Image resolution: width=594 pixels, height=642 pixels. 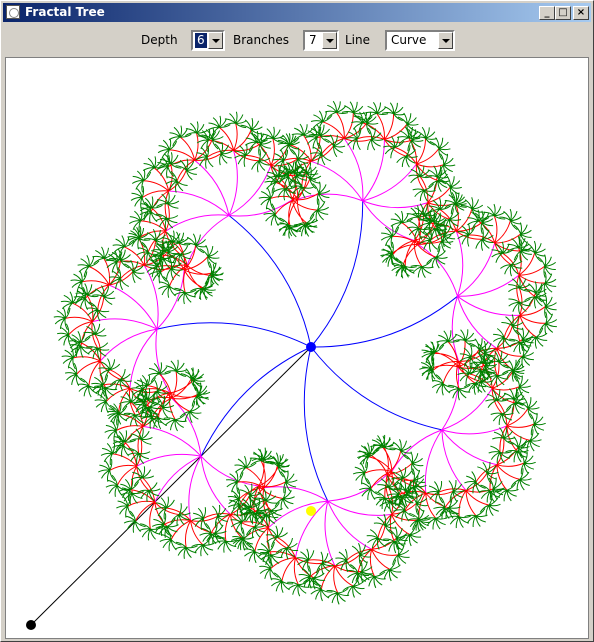 I want to click on depth-label: Depth, so click(x=159, y=40).